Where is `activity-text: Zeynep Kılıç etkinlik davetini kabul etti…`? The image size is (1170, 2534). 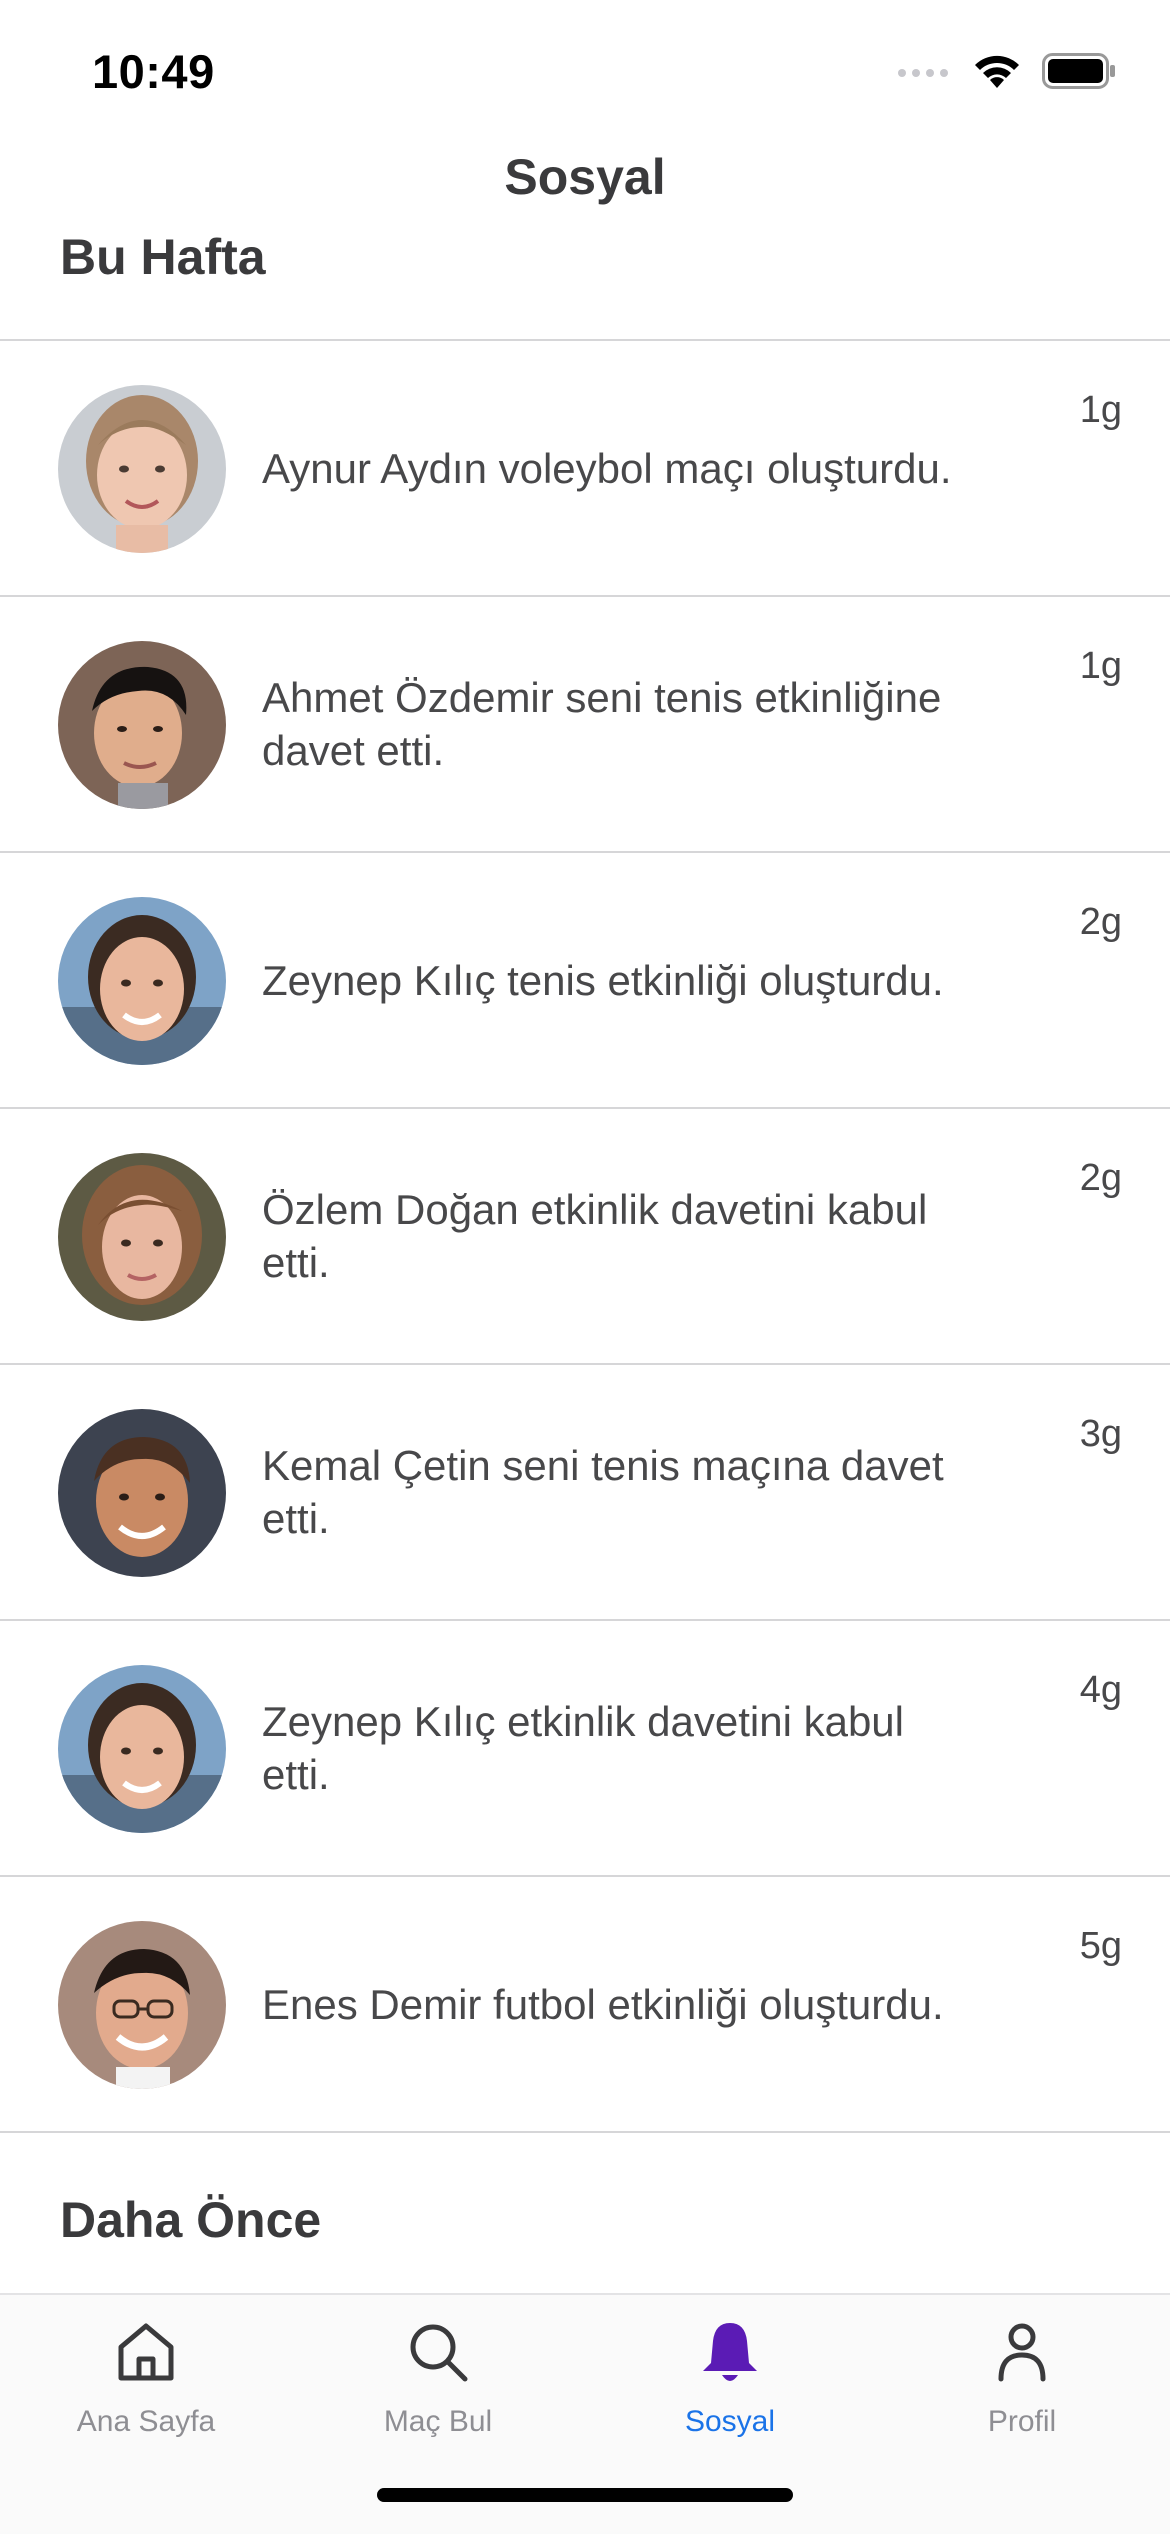 activity-text: Zeynep Kılıç etkinlik davetini kabul etti… is located at coordinates (583, 1748).